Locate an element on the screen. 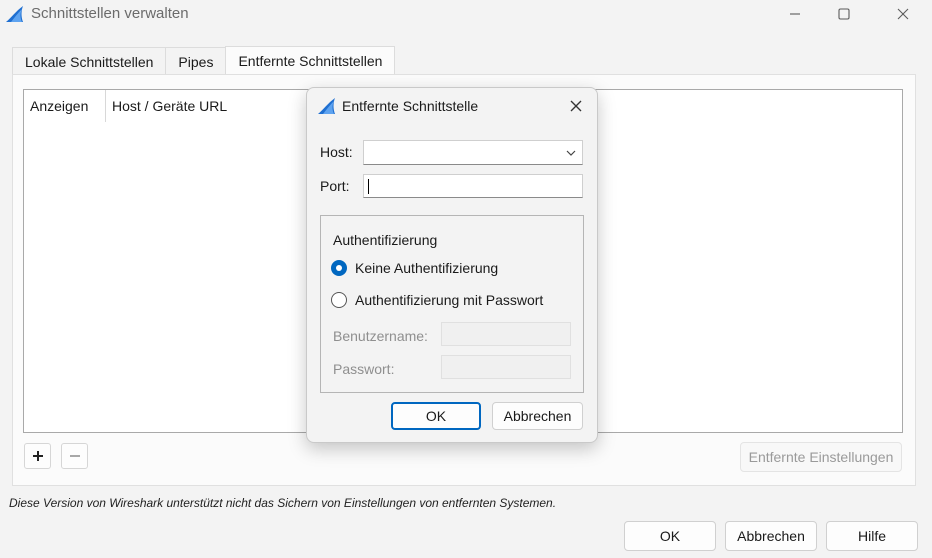 The width and height of the screenshot is (932, 558). tab-pipes: Pipes is located at coordinates (196, 61).